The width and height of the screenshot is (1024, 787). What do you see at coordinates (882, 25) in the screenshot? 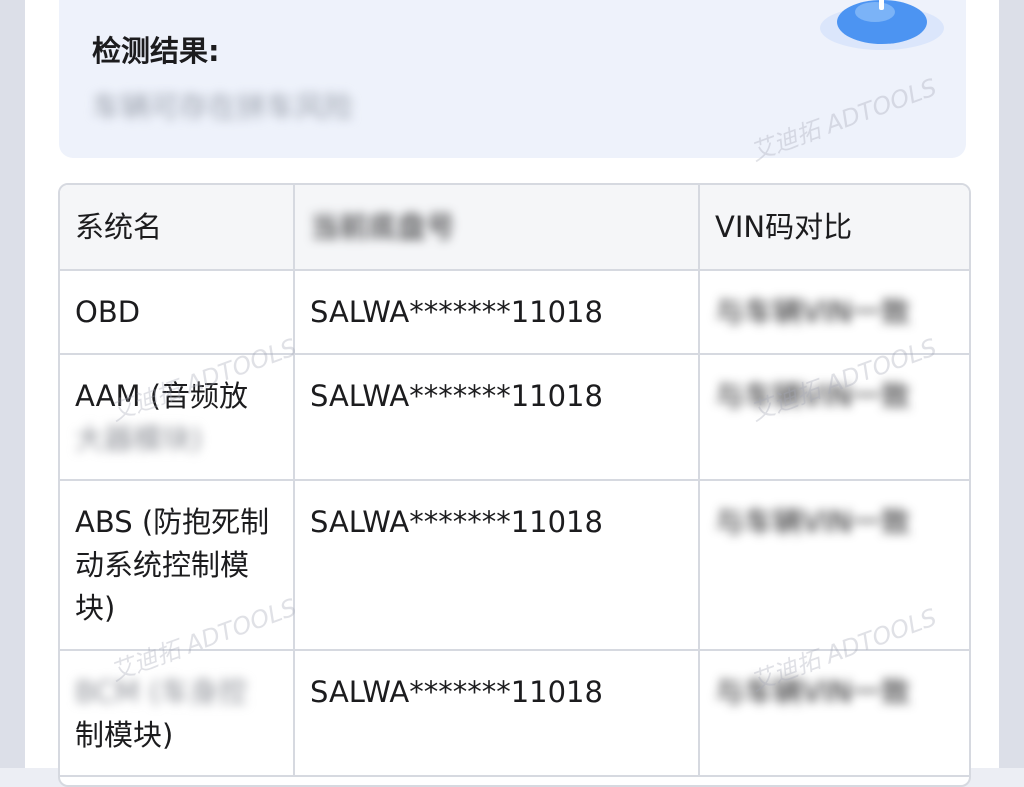
I see `shield-illustration-icon` at bounding box center [882, 25].